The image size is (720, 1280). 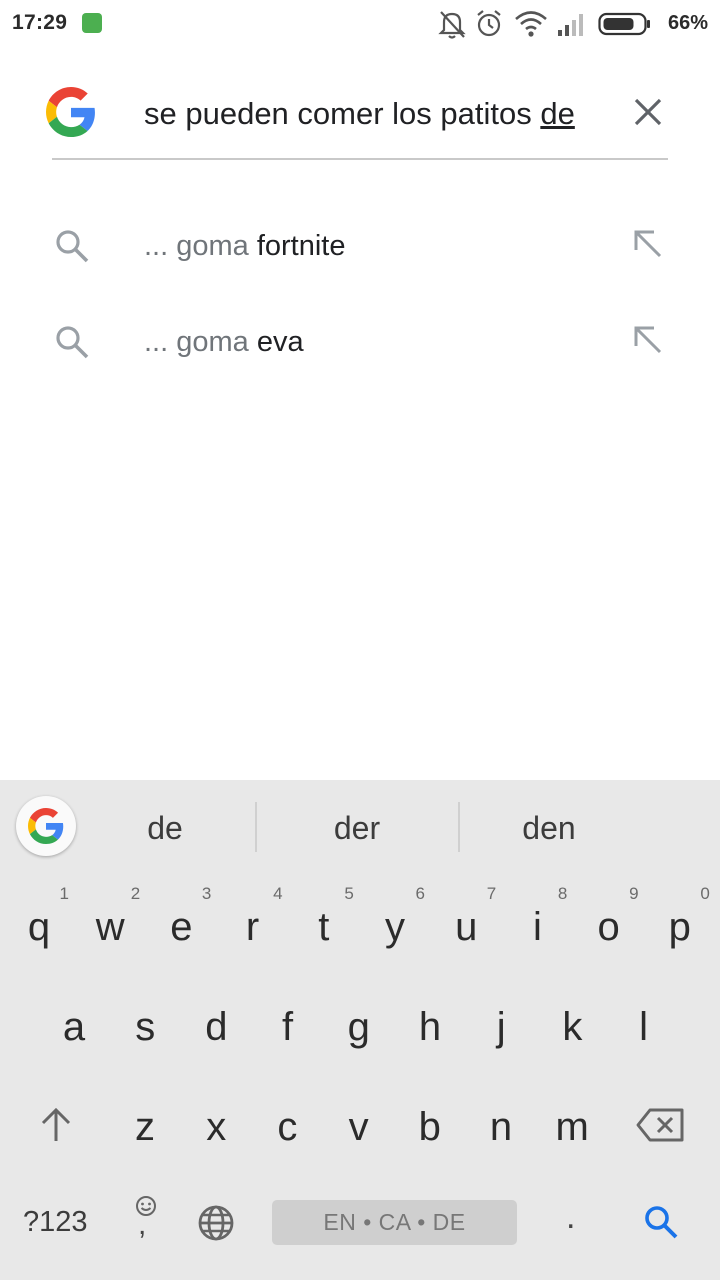 I want to click on key-label: h, so click(x=430, y=1027).